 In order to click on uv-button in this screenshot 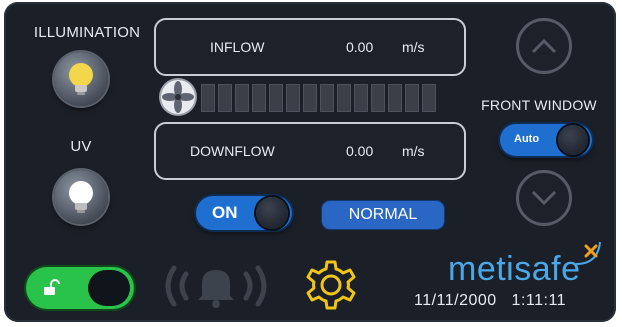, I will do `click(81, 197)`.